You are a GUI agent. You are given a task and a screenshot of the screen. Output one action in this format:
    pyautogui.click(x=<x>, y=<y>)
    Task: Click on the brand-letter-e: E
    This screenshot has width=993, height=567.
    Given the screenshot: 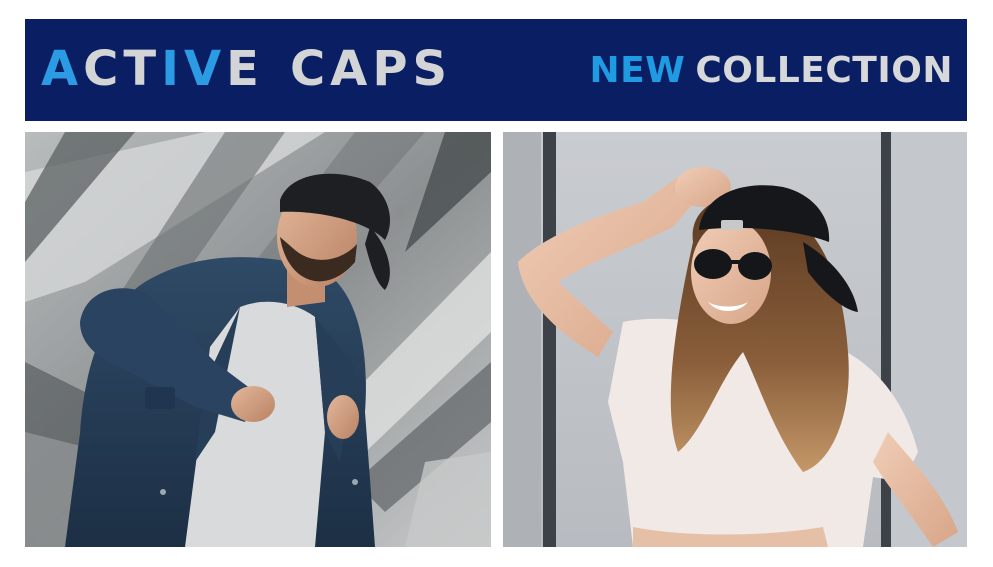 What is the action you would take?
    pyautogui.click(x=245, y=69)
    